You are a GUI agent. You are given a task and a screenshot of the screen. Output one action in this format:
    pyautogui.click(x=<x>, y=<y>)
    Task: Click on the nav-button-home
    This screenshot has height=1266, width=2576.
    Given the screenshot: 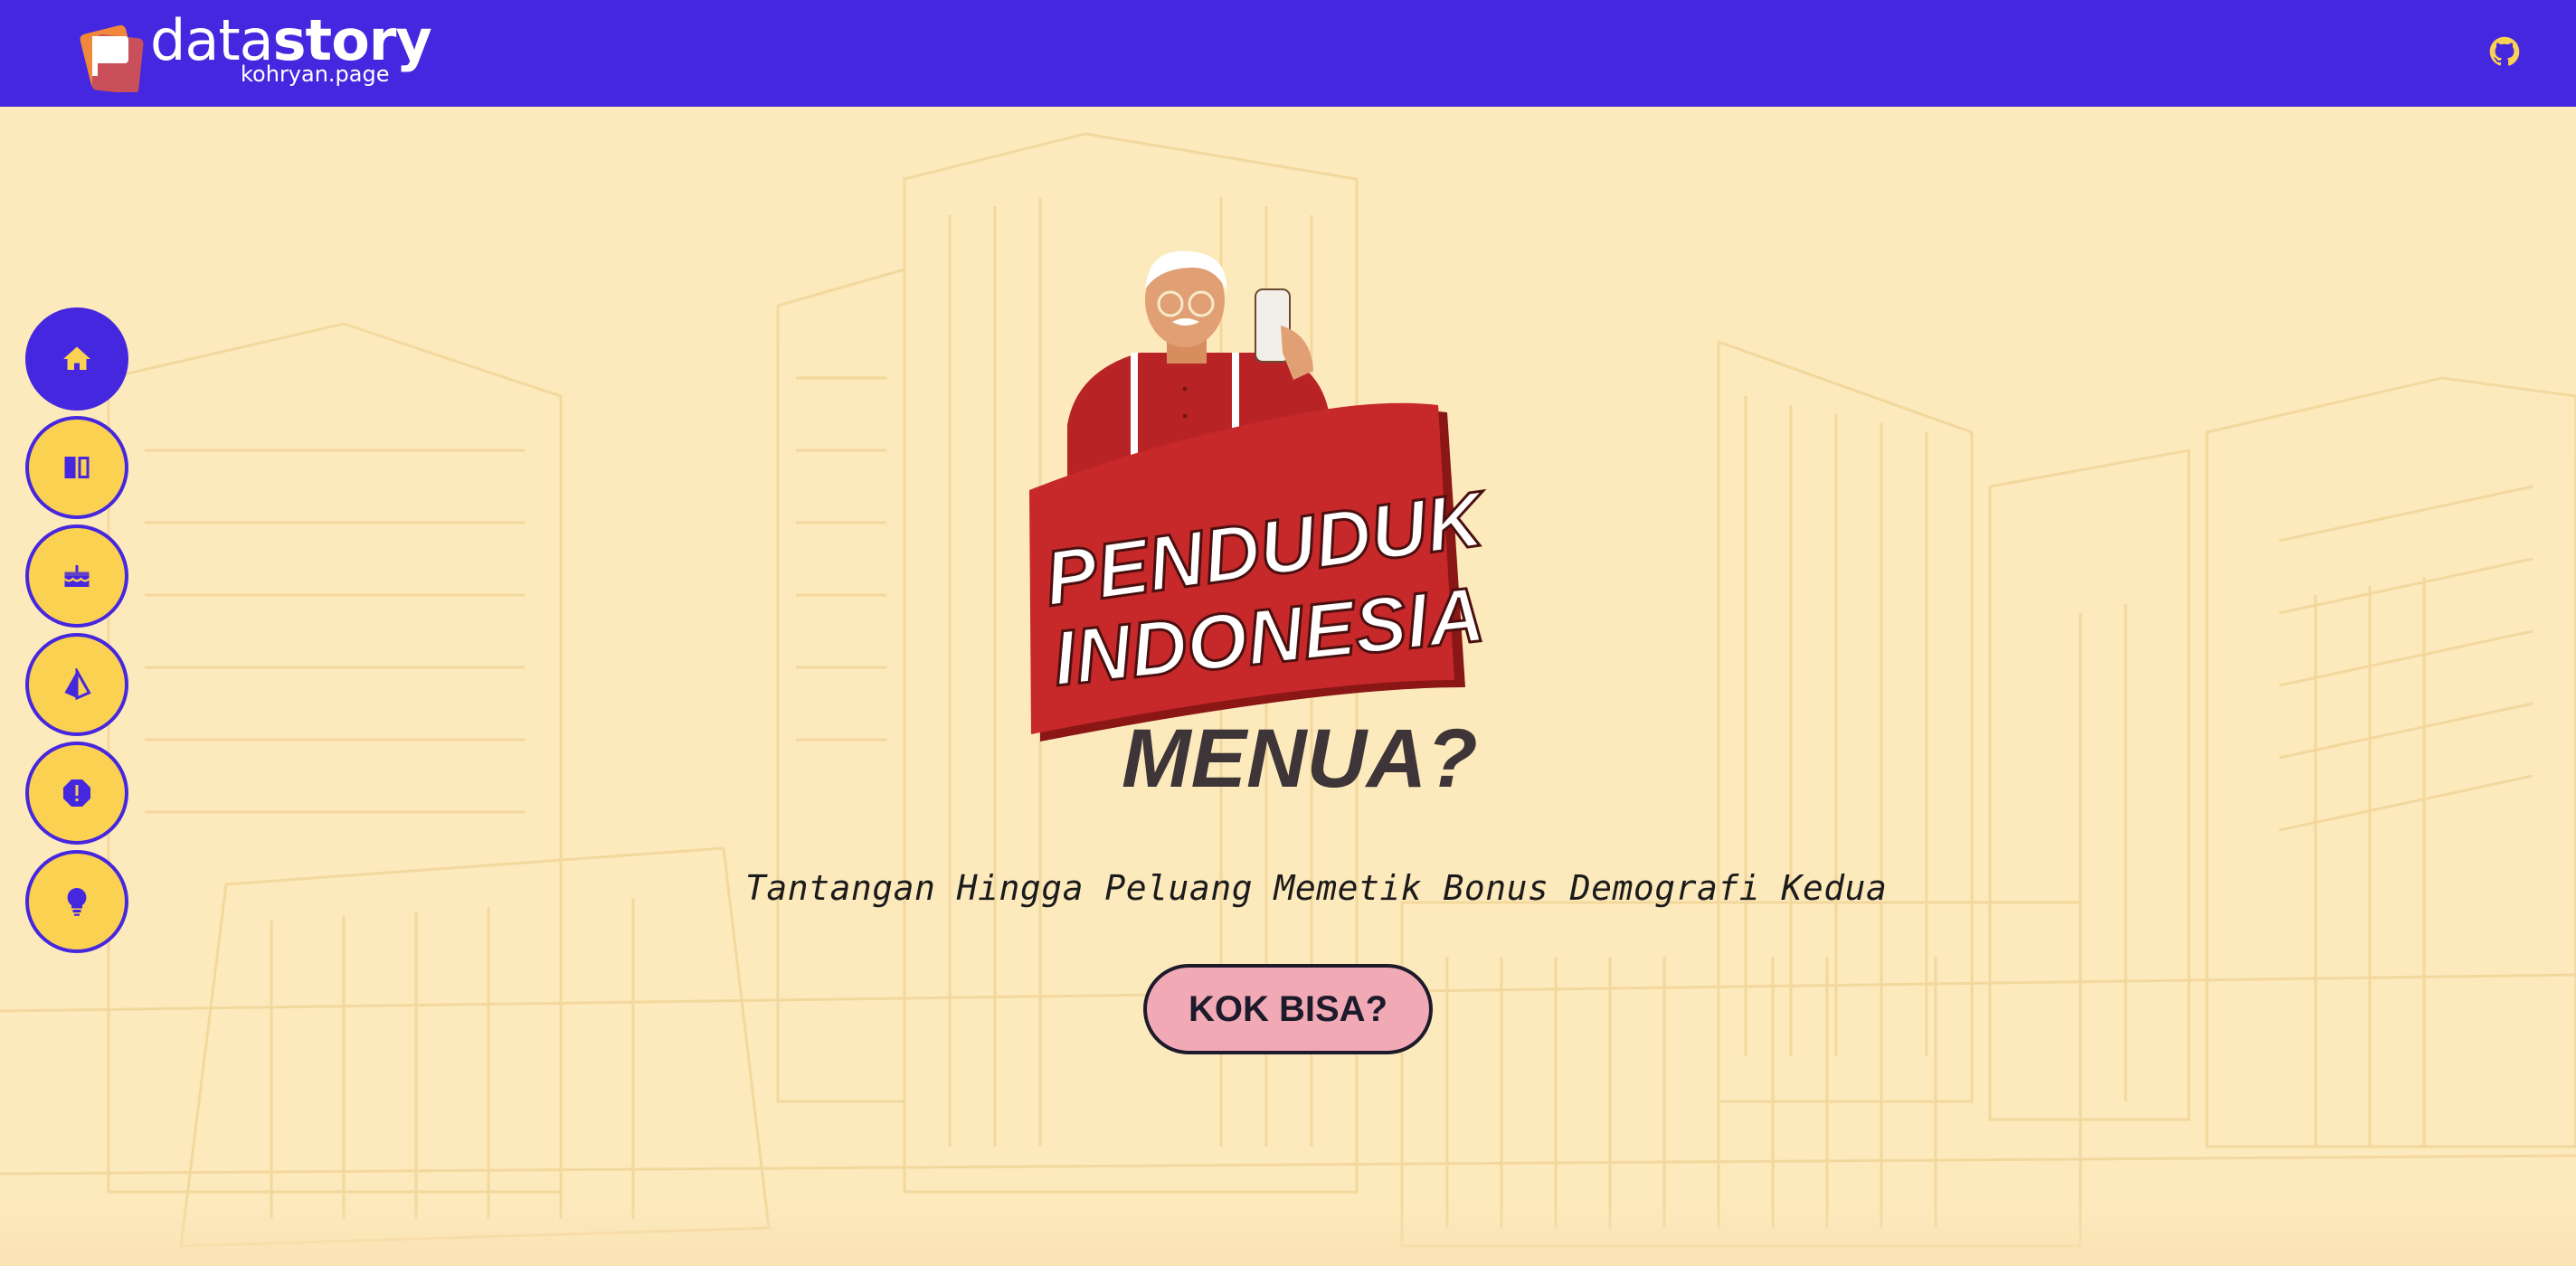 What is the action you would take?
    pyautogui.click(x=76, y=359)
    